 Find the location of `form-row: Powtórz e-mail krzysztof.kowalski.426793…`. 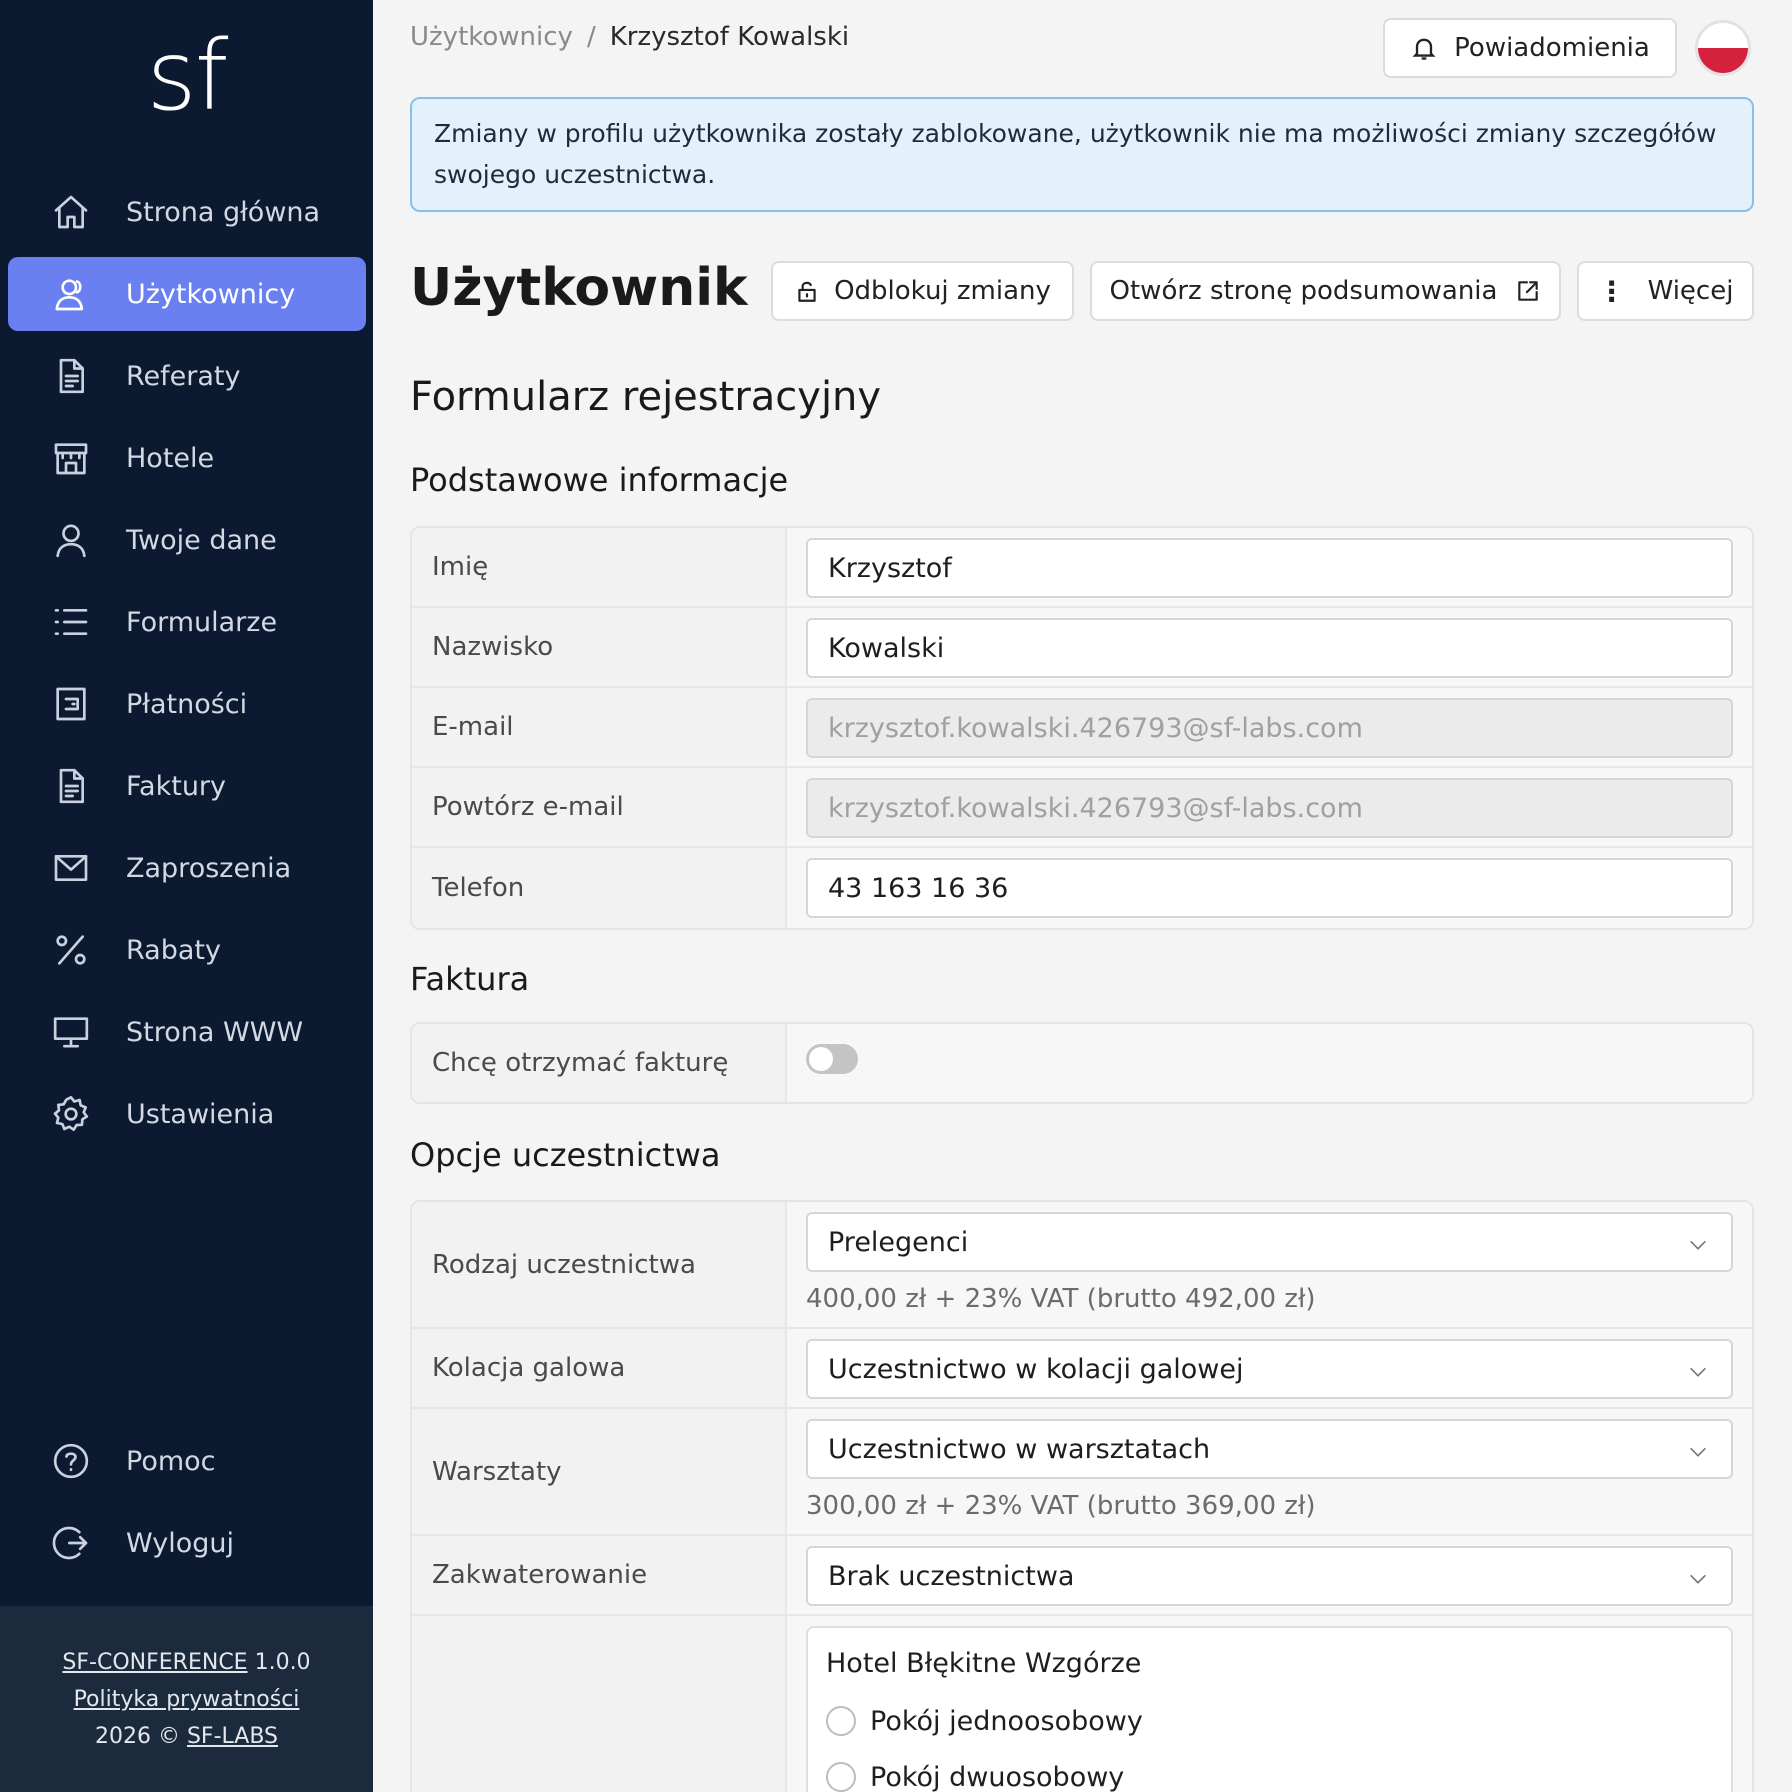

form-row: Powtórz e-mail krzysztof.kowalski.426793… is located at coordinates (1082, 808).